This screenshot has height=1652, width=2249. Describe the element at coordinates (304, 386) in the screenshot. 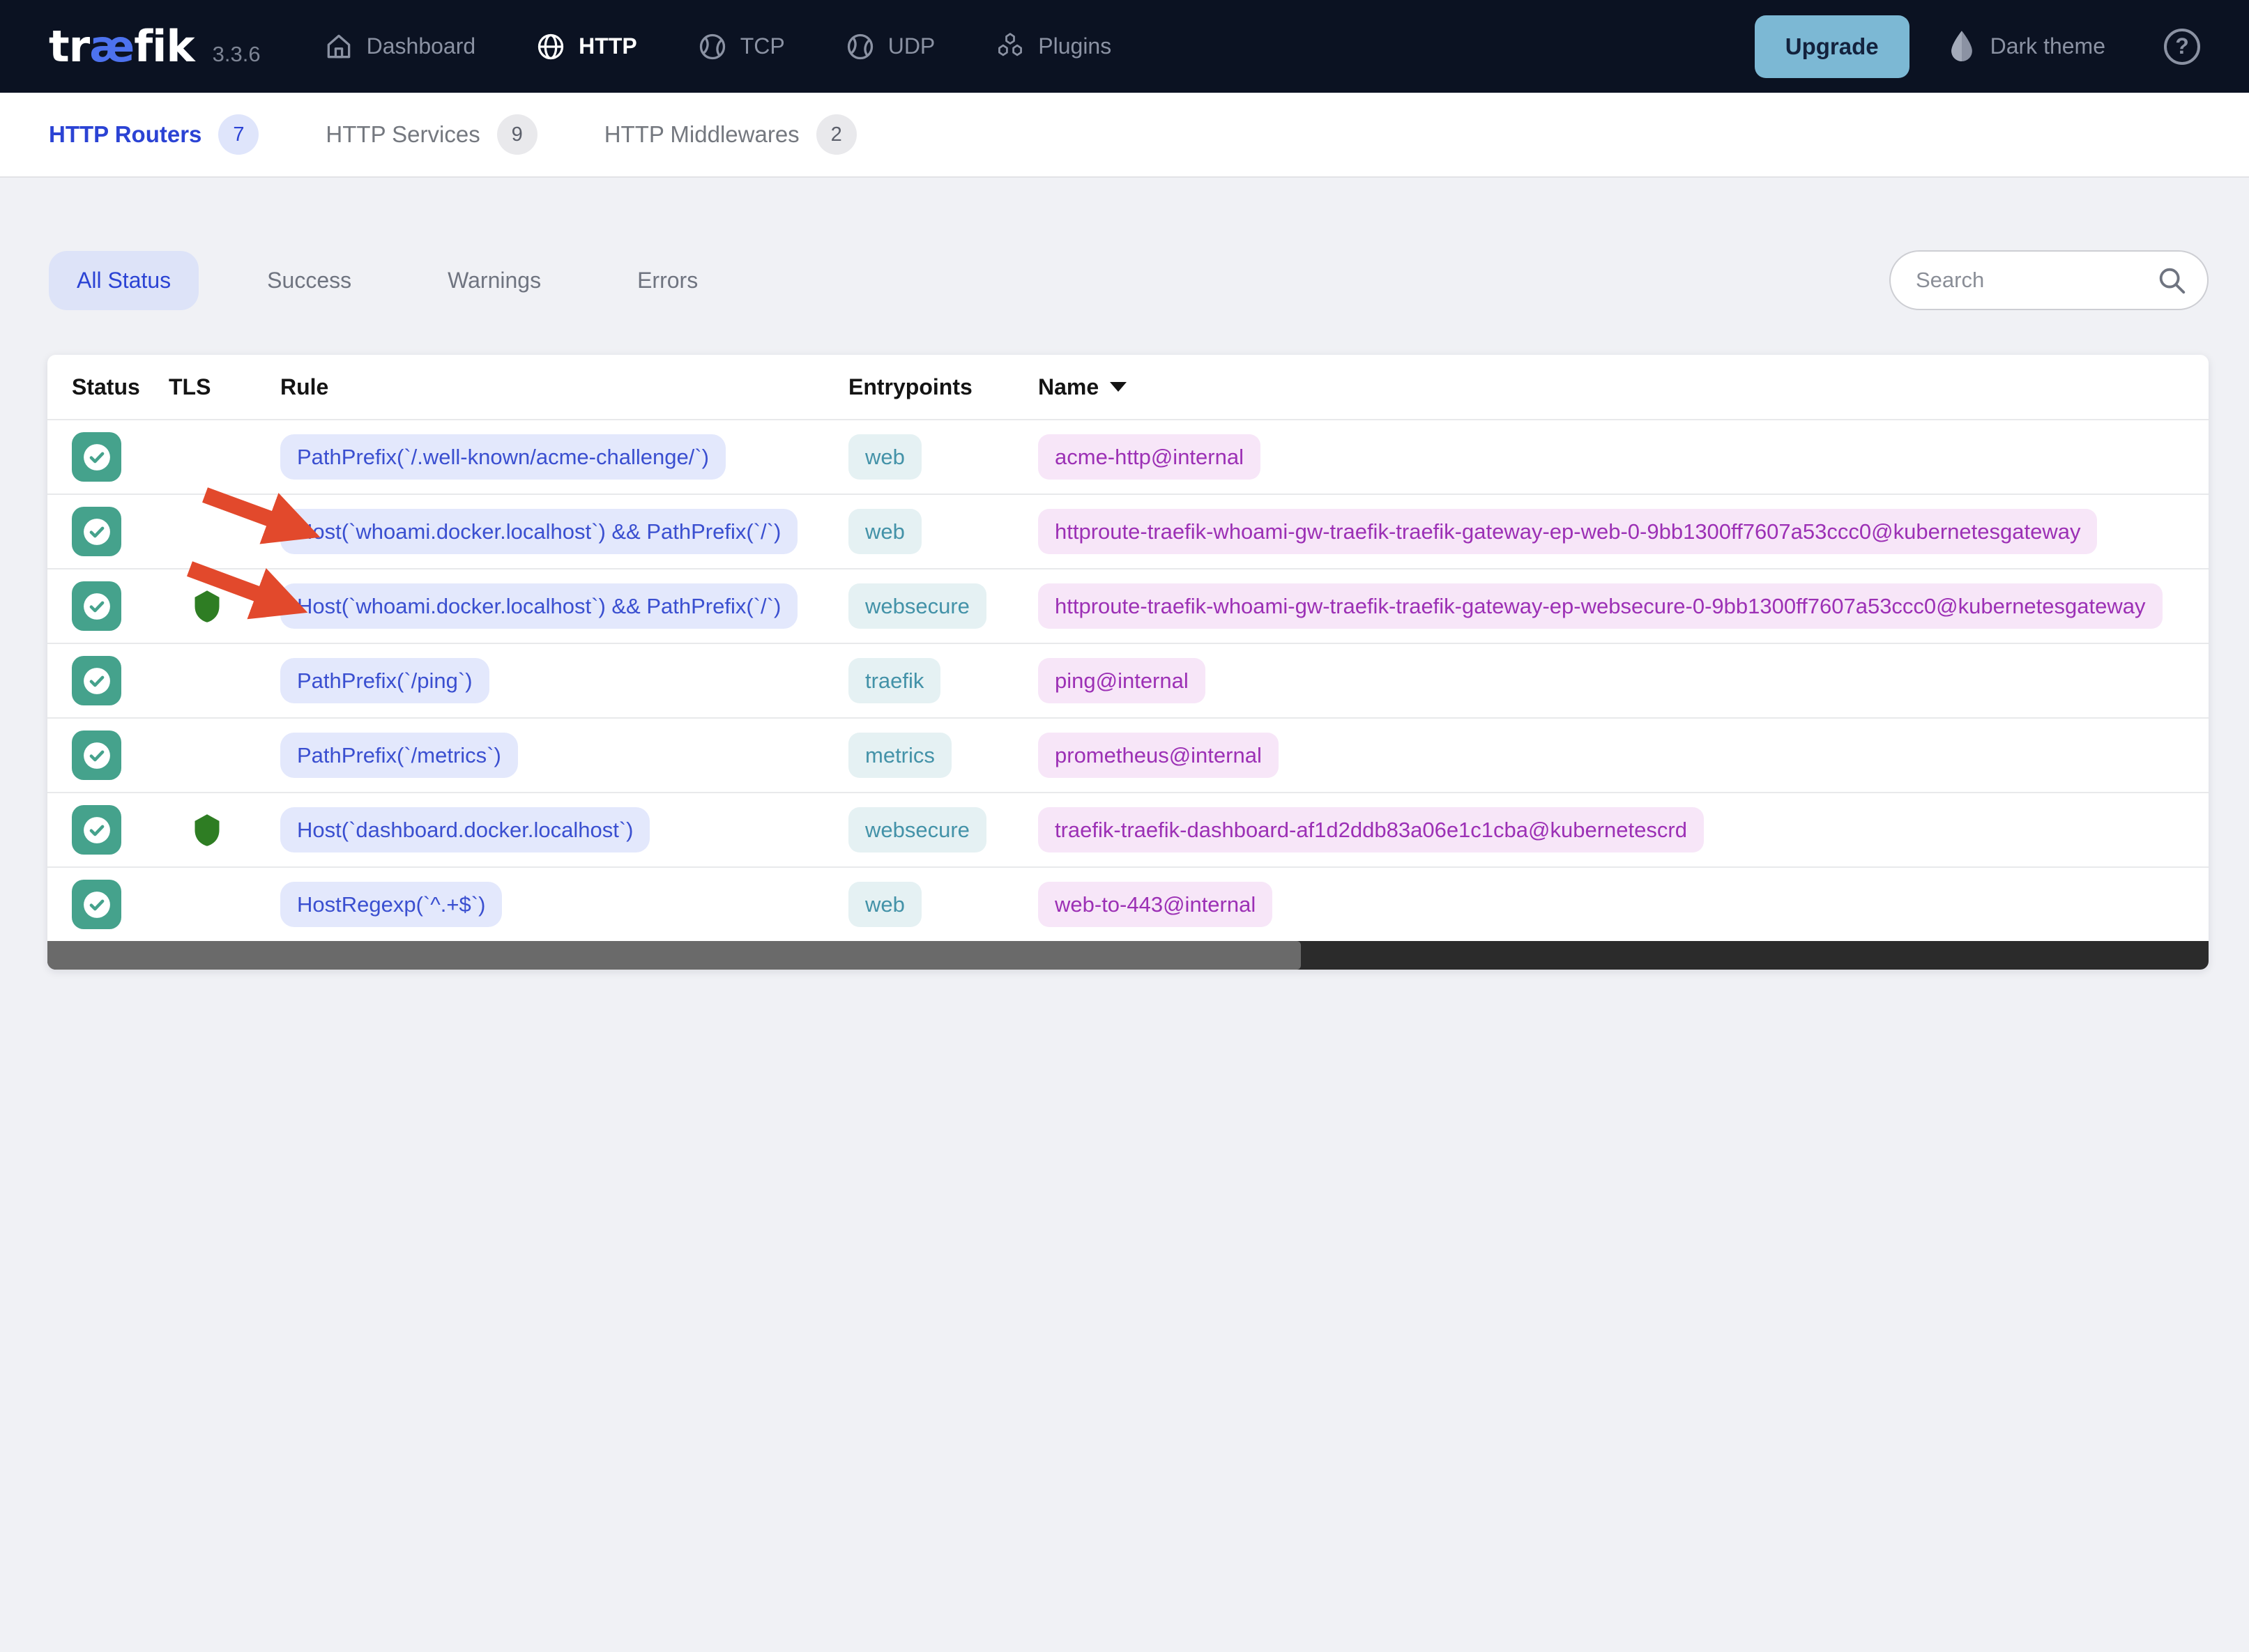

I see `header-rule: Rule` at that location.